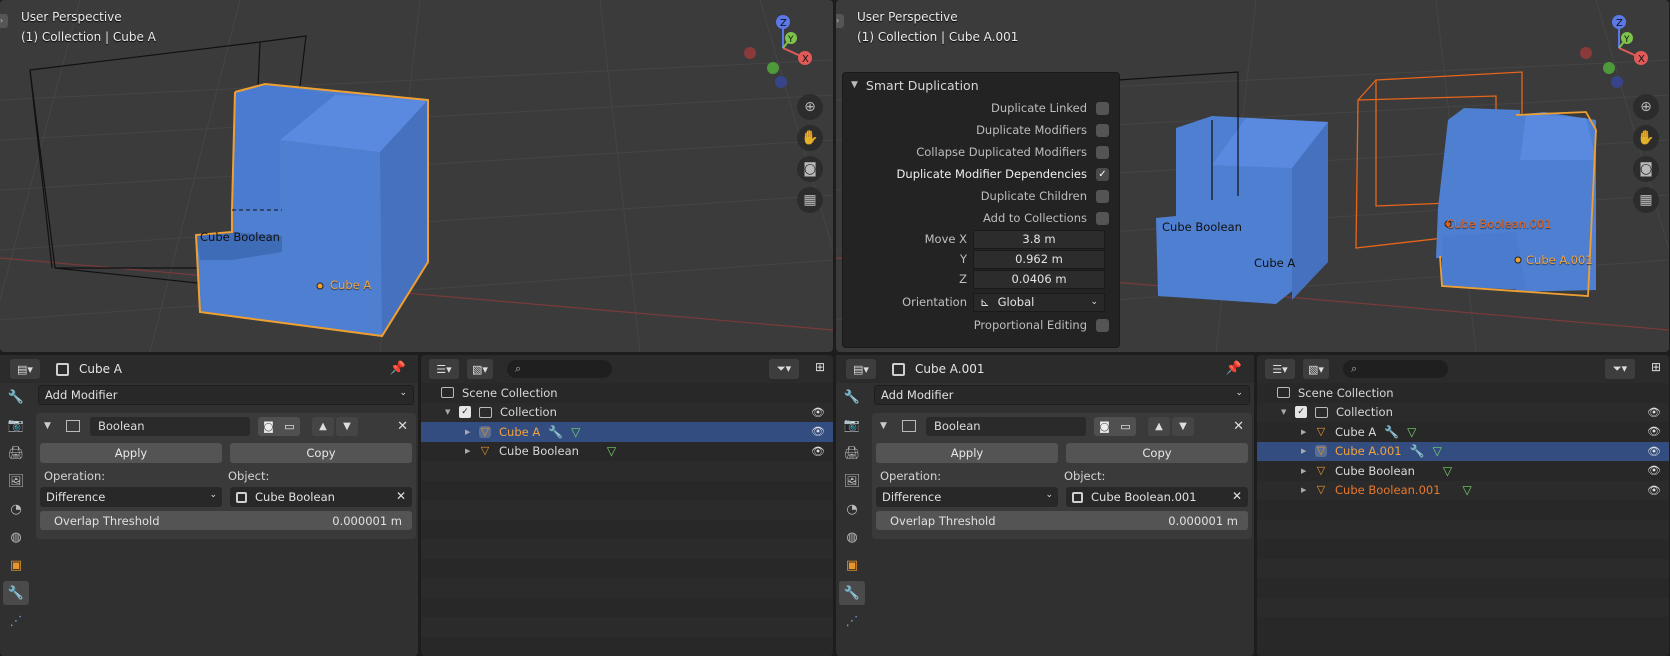 The width and height of the screenshot is (1670, 656). Describe the element at coordinates (981, 85) in the screenshot. I see `panel-header: ▼ Smart Duplication` at that location.